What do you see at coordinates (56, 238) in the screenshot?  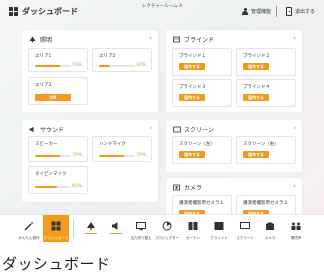 I see `nav-label: ダッシュボード` at bounding box center [56, 238].